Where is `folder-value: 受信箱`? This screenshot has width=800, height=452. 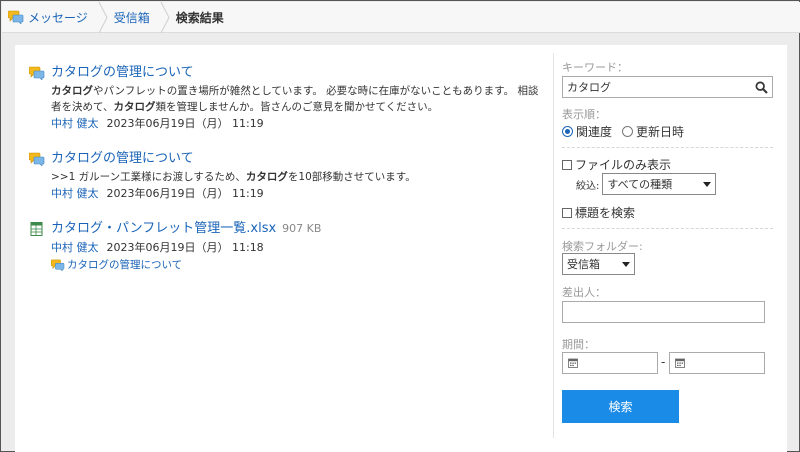
folder-value: 受信箱 is located at coordinates (583, 264).